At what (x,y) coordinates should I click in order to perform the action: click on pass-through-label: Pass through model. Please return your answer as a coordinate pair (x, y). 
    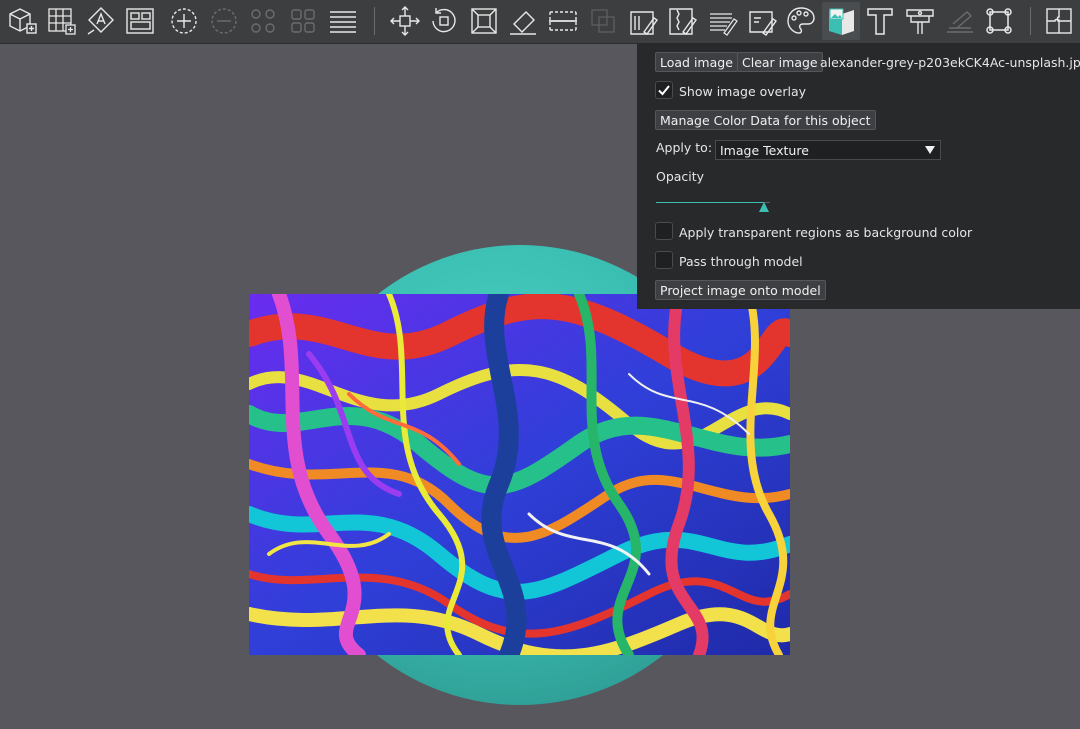
    Looking at the image, I should click on (741, 261).